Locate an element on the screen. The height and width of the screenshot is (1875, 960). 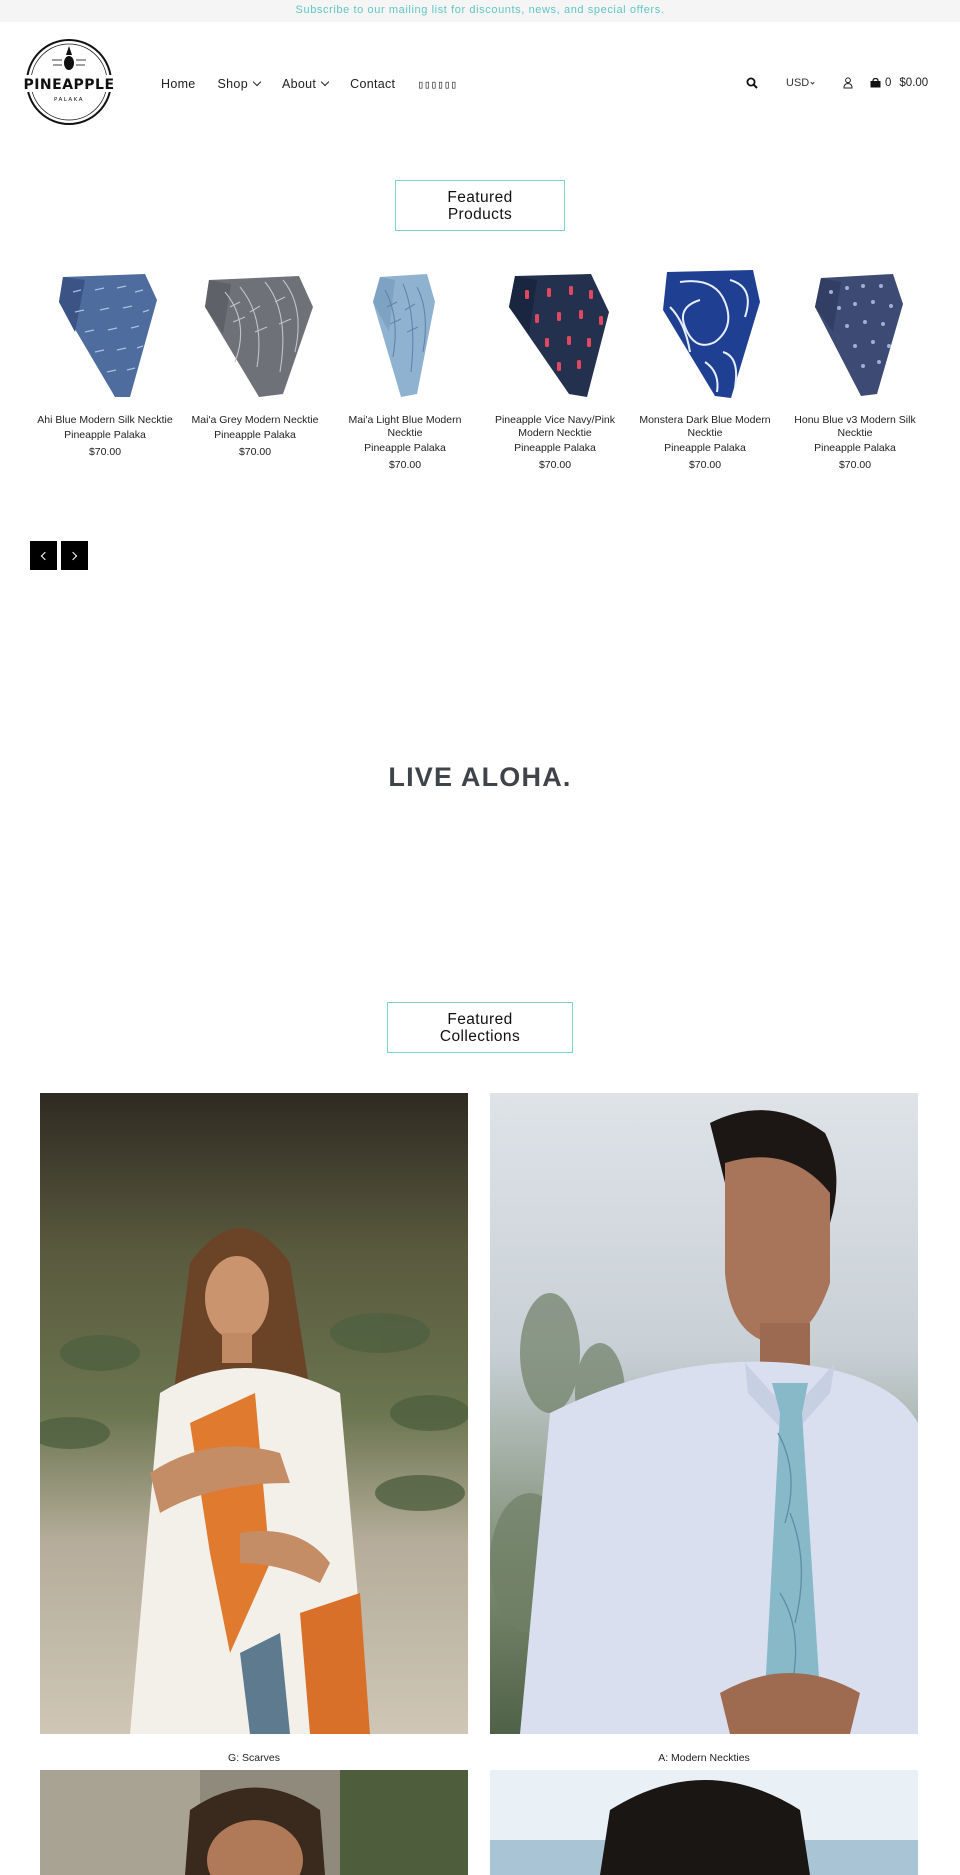
chevron-left-icon is located at coordinates (45, 555).